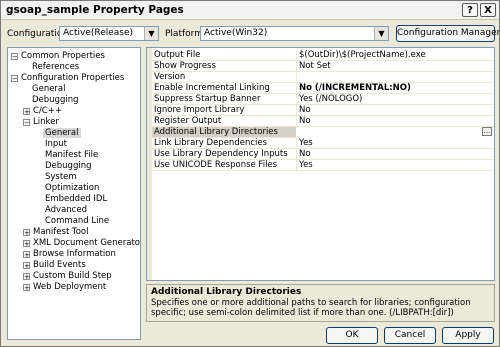 Image resolution: width=500 pixels, height=347 pixels. I want to click on tree-item-label: Configuration Properties, so click(73, 78).